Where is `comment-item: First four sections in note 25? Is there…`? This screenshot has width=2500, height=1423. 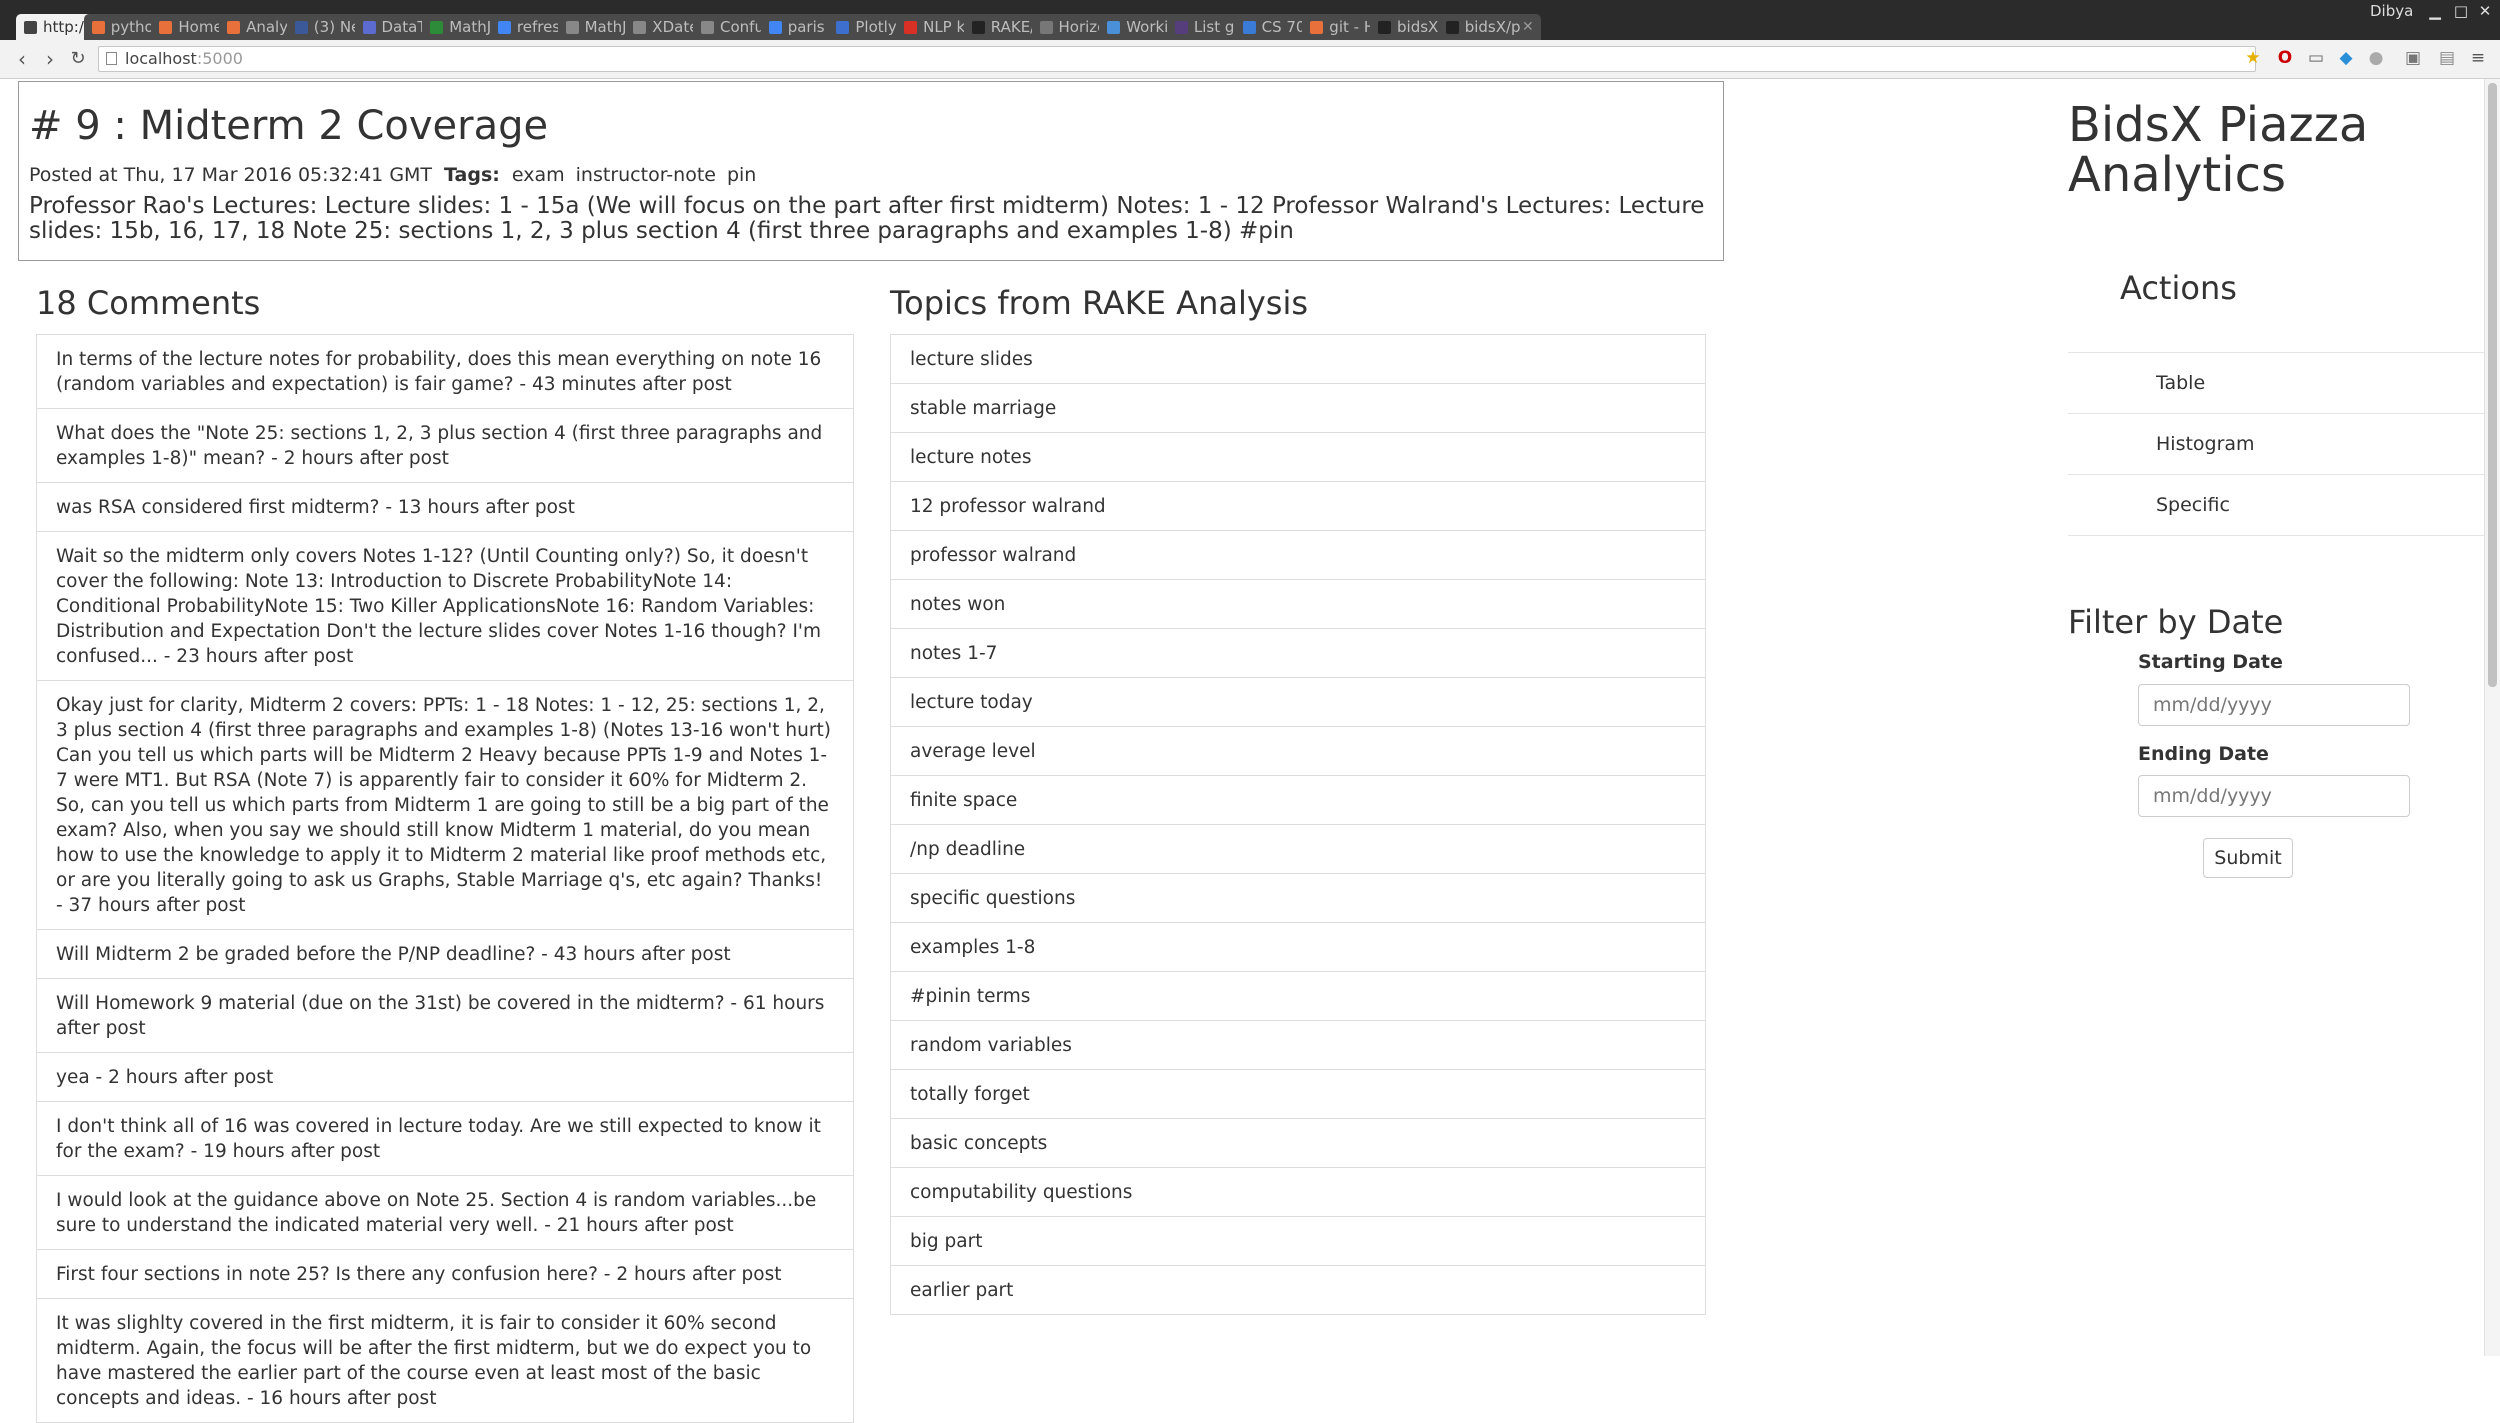 comment-item: First four sections in note 25? Is there… is located at coordinates (445, 1274).